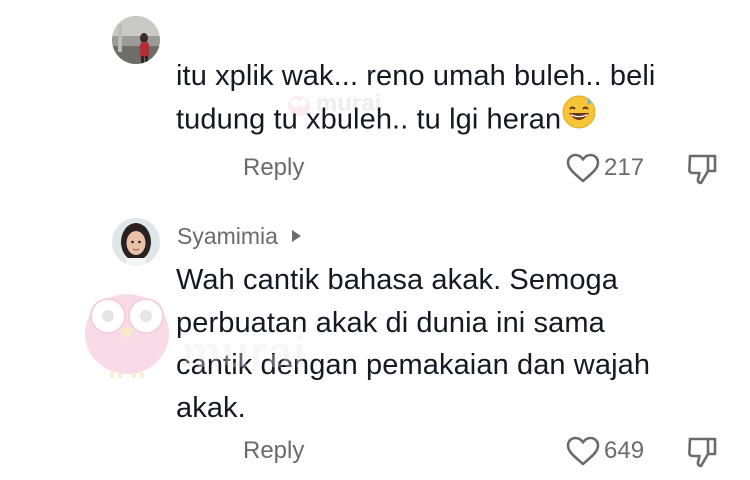 This screenshot has width=750, height=480. I want to click on watermark-text: murai, so click(244, 352).